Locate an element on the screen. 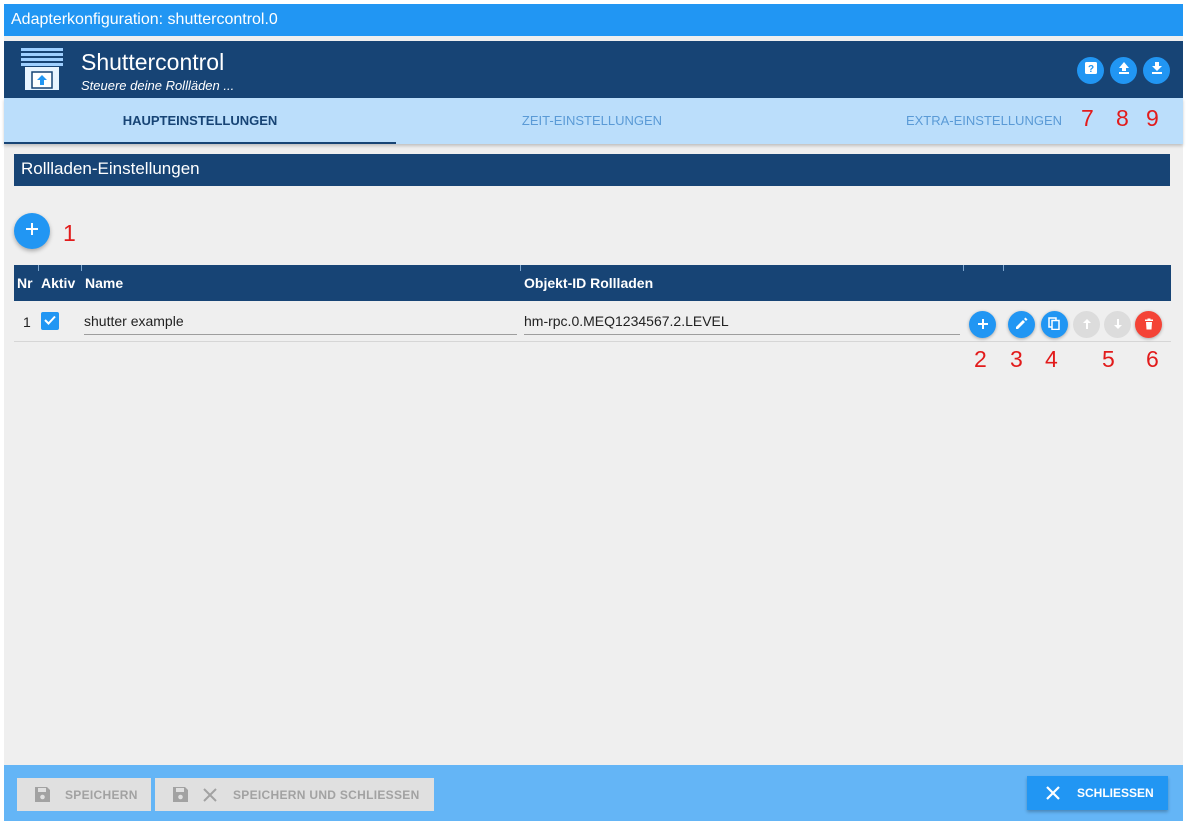 The width and height of the screenshot is (1187, 821). annotation-marker-3: 3 is located at coordinates (1016, 359).